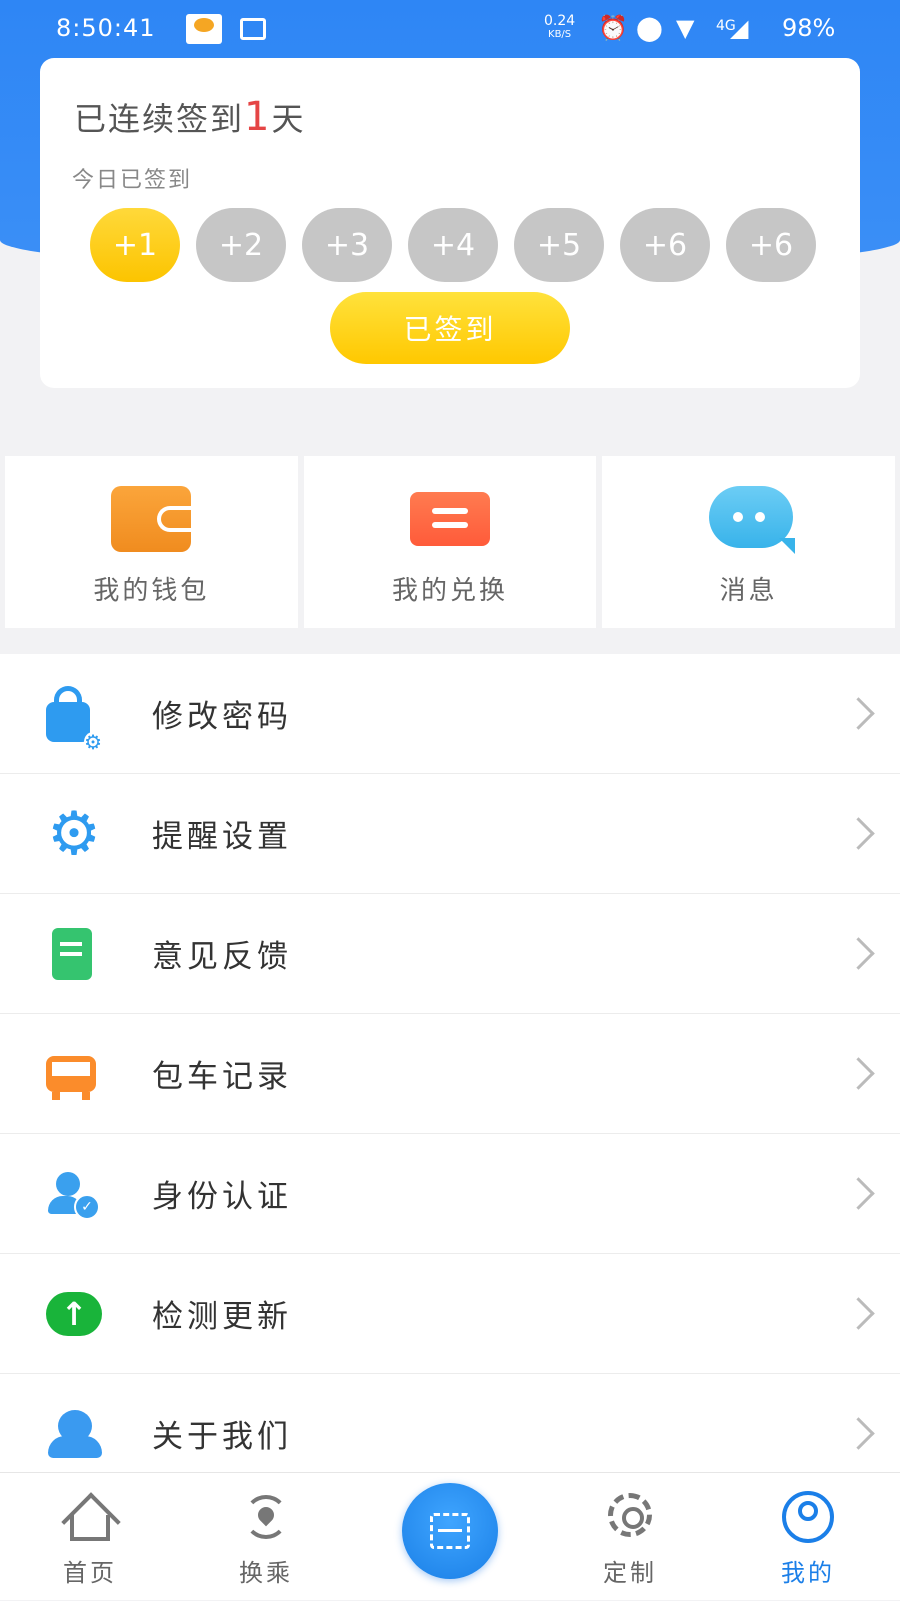 The height and width of the screenshot is (1601, 900). I want to click on tab-custom: 定制, so click(630, 1537).